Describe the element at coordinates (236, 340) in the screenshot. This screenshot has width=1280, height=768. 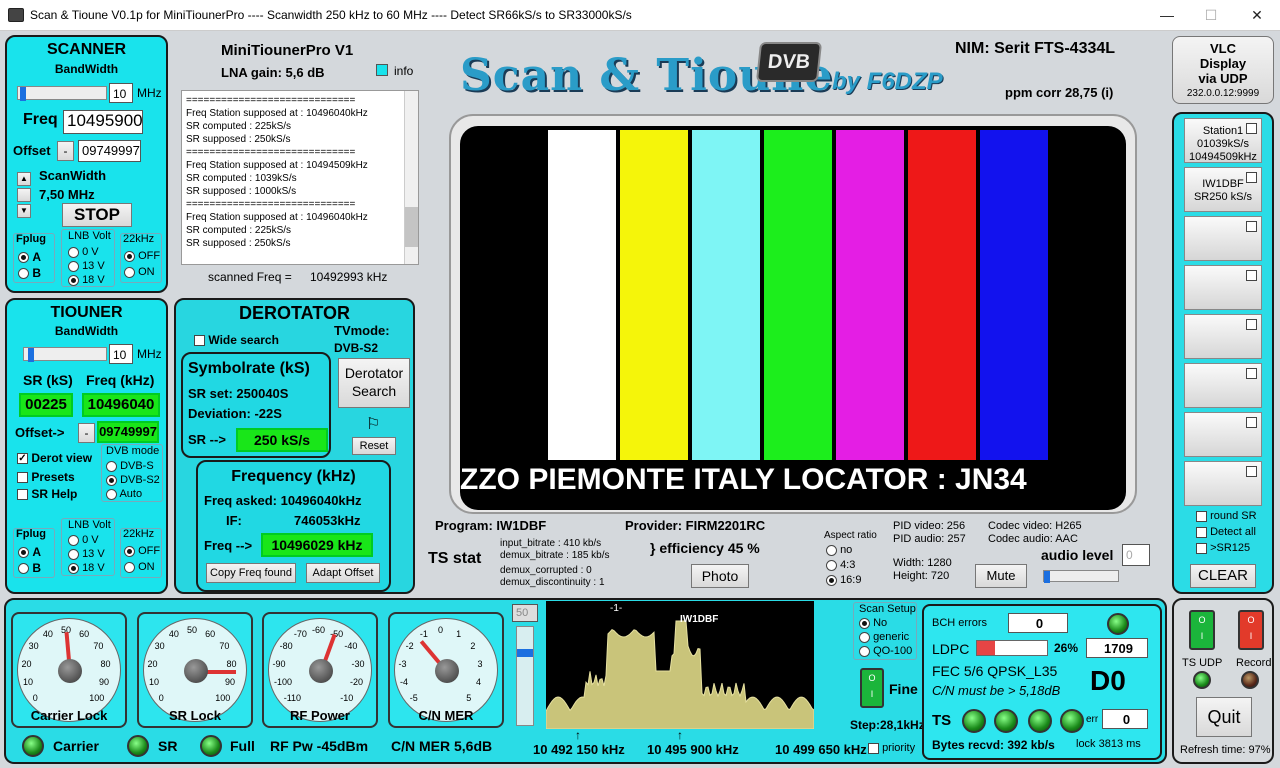
I see `wide-search-checkbox: Wide search` at that location.